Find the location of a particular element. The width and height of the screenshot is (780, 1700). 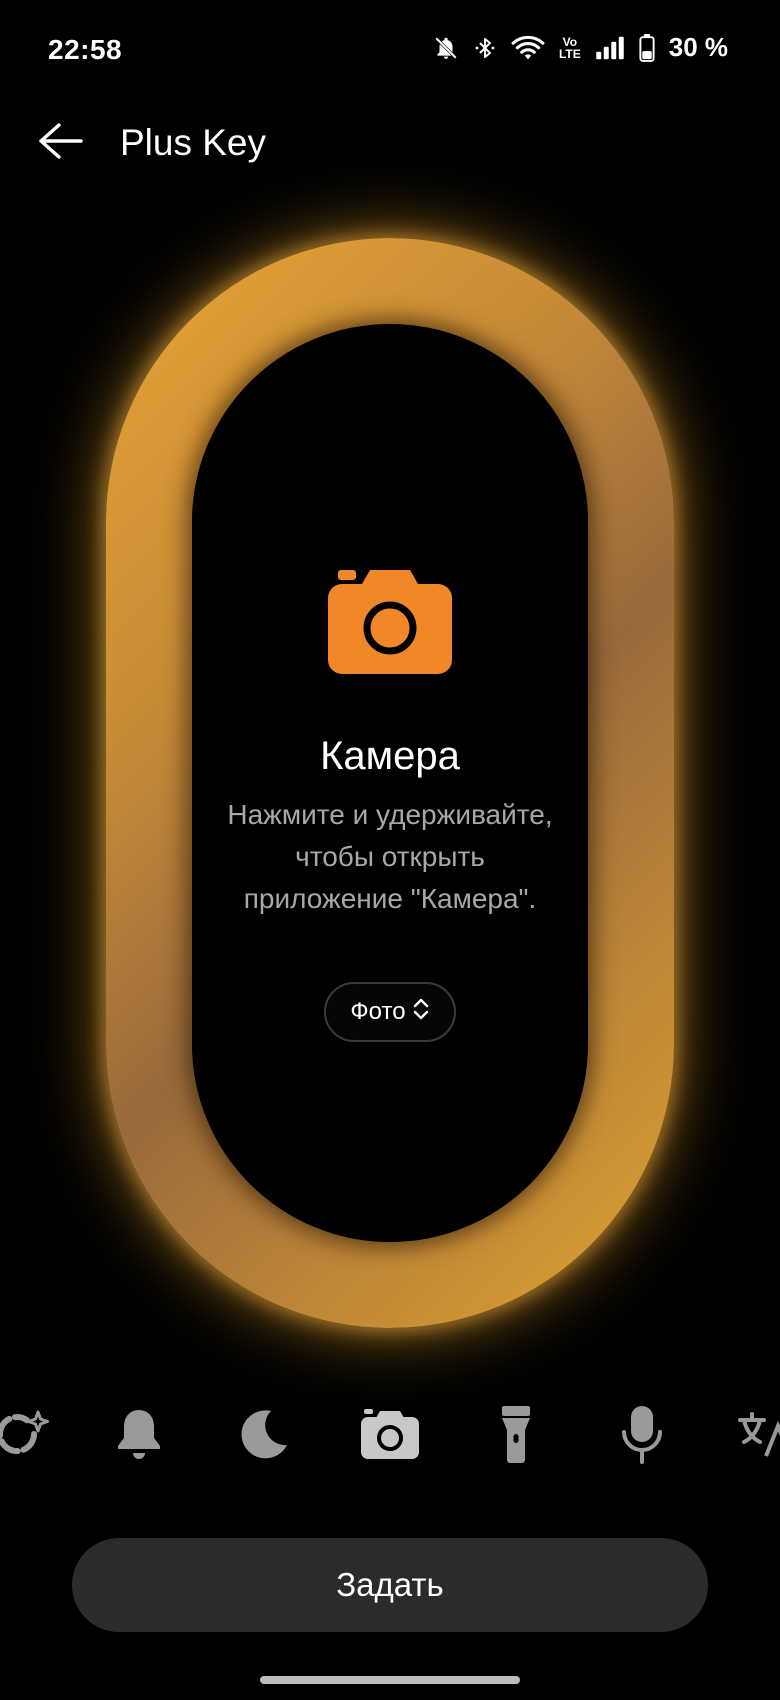

shortcut-do-not-disturb is located at coordinates (264, 1436).